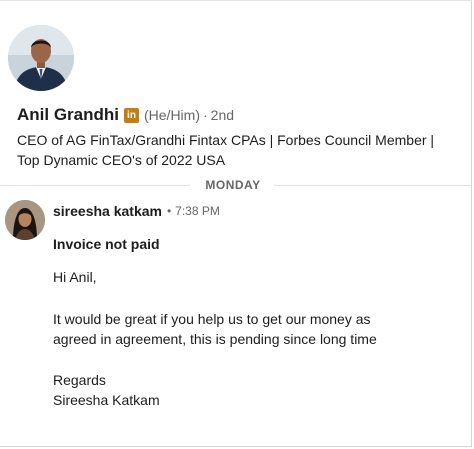 Image resolution: width=474 pixels, height=449 pixels. I want to click on divider-line-right, so click(372, 185).